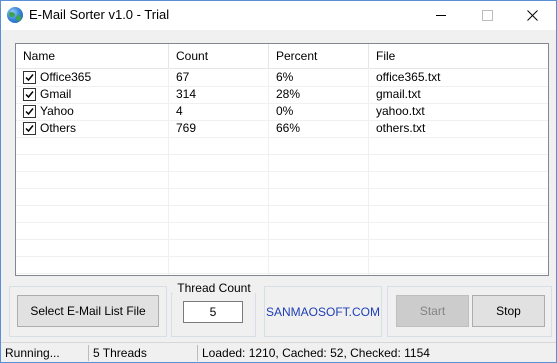 This screenshot has height=363, width=557. Describe the element at coordinates (213, 312) in the screenshot. I see `thread-count-input: 5` at that location.